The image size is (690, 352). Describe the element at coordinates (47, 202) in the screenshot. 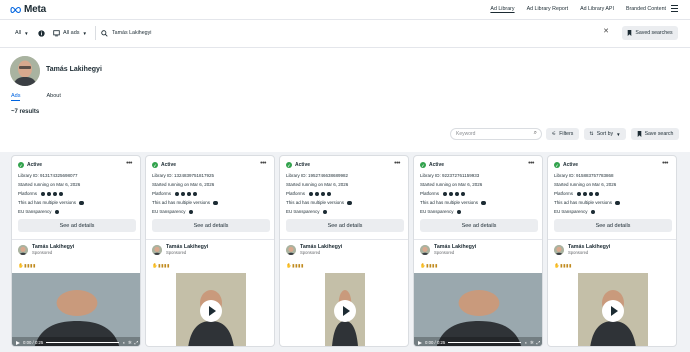

I see `versions-text: This ad has multiple versions` at that location.